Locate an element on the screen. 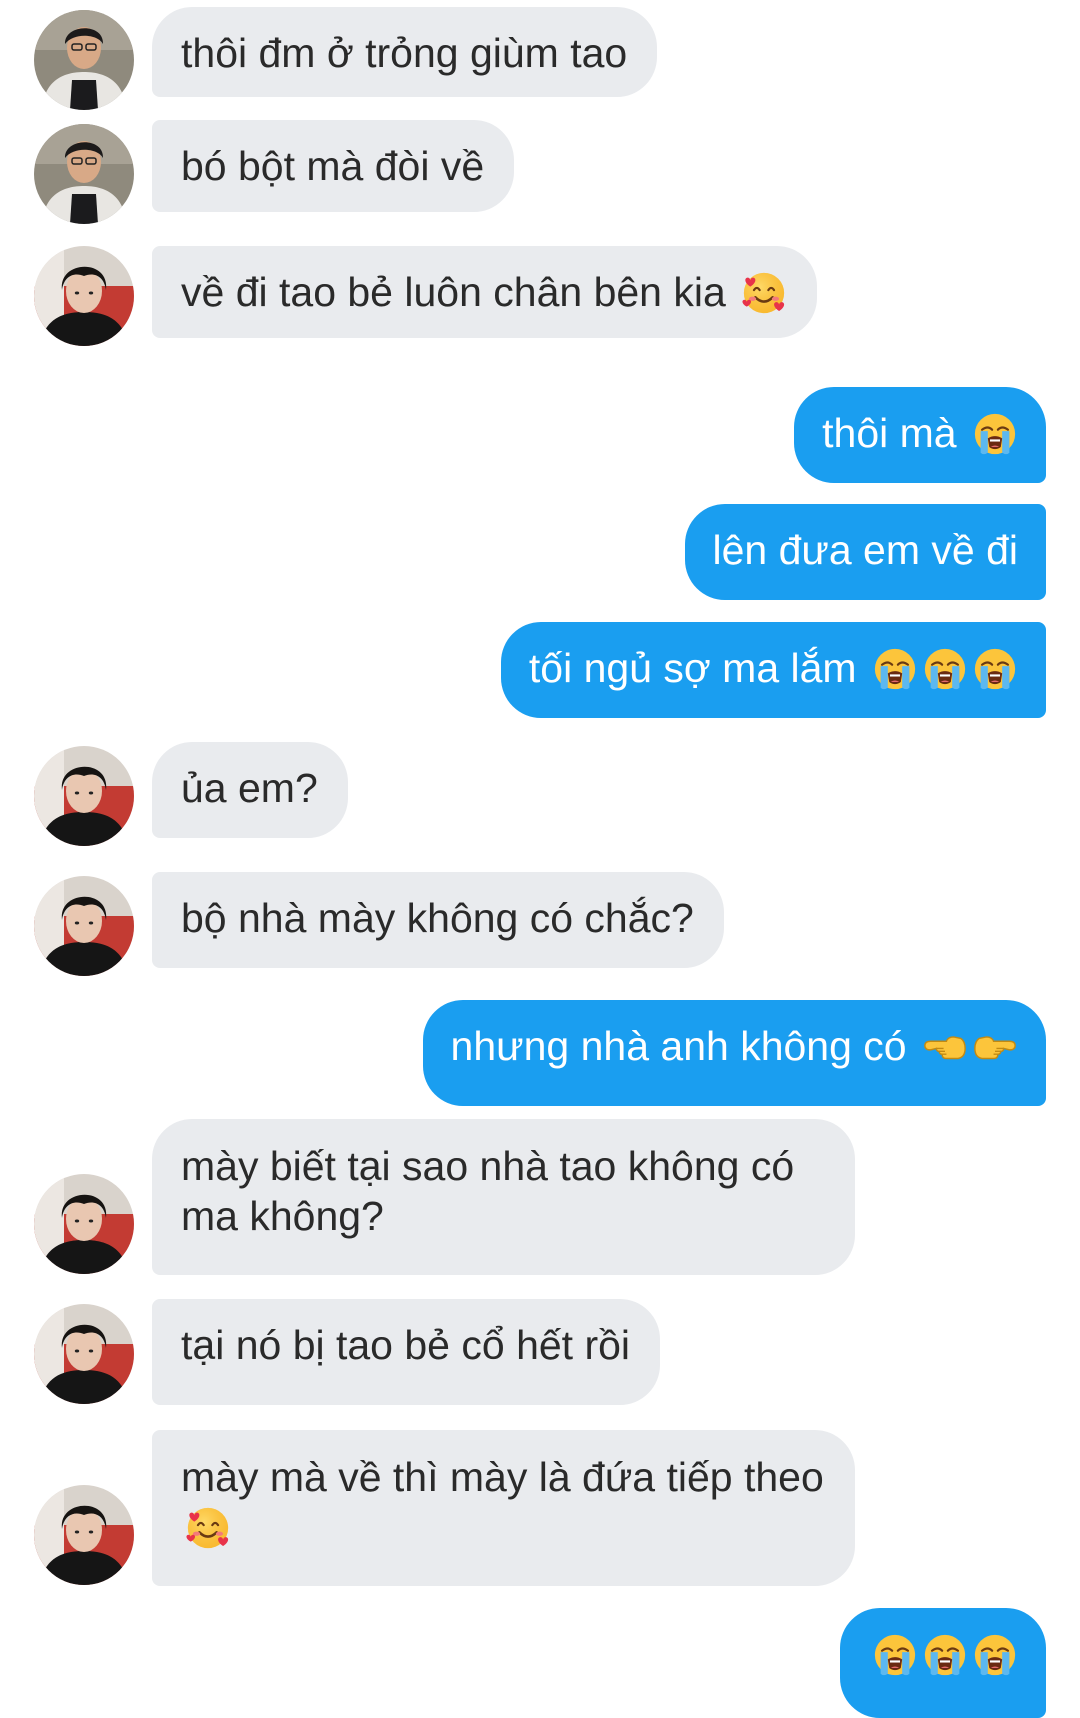 This screenshot has width=1080, height=1718. incoming-message-bubble: thôi đm ở trỏng giùm tao is located at coordinates (405, 52).